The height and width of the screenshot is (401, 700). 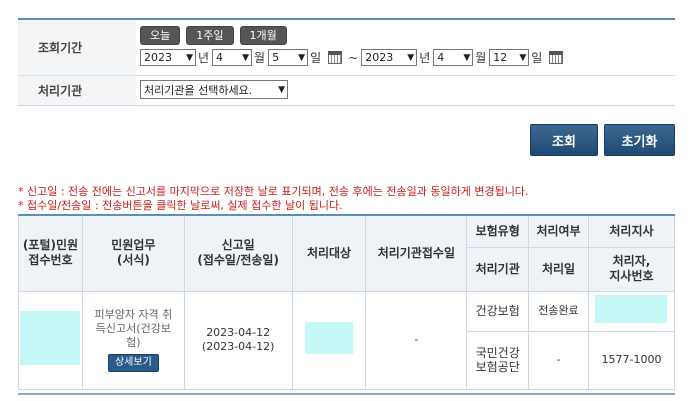 I want to click on task-cell: 피부양자 자격 취 득신고서(건강보 험) 상세보기, so click(x=133, y=340).